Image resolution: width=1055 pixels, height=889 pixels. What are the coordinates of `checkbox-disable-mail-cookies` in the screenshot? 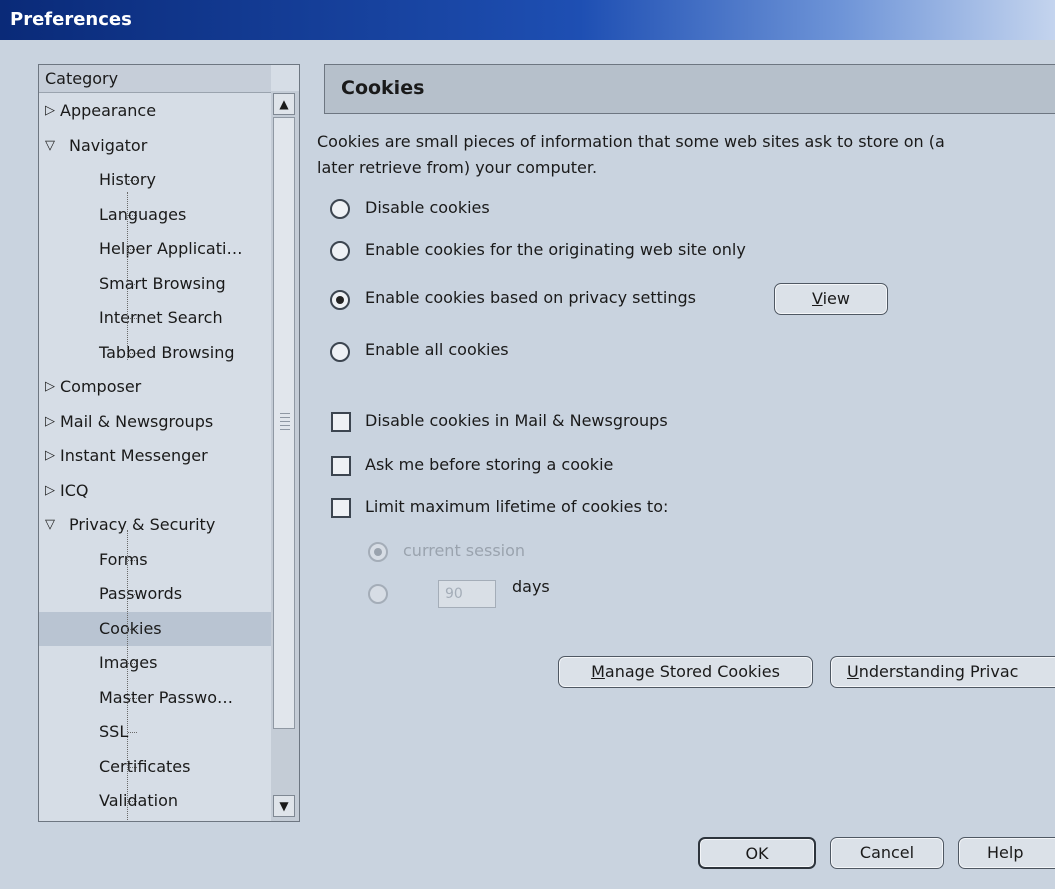 It's located at (341, 422).